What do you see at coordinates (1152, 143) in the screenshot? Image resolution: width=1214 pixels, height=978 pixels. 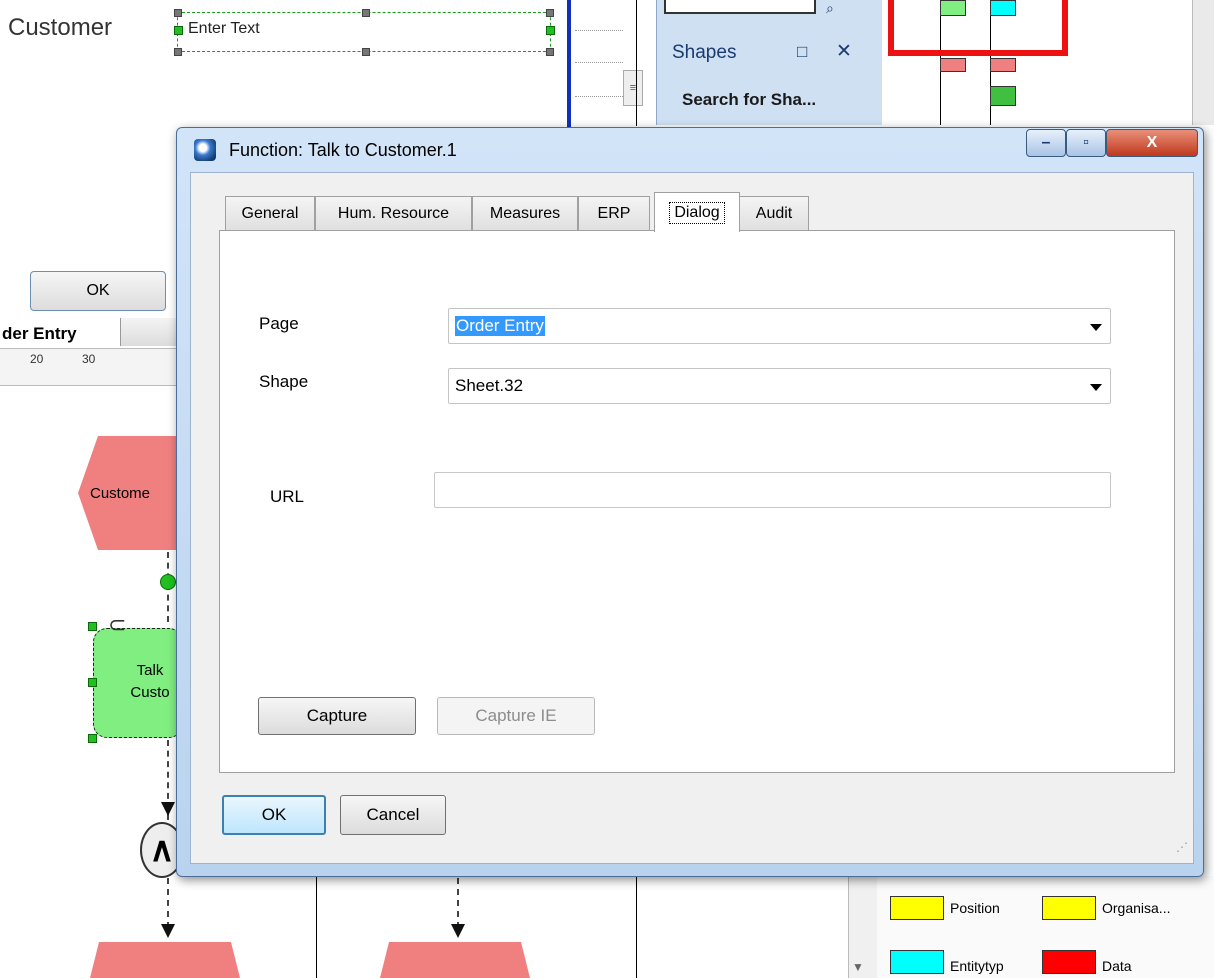 I see `close-button: X` at bounding box center [1152, 143].